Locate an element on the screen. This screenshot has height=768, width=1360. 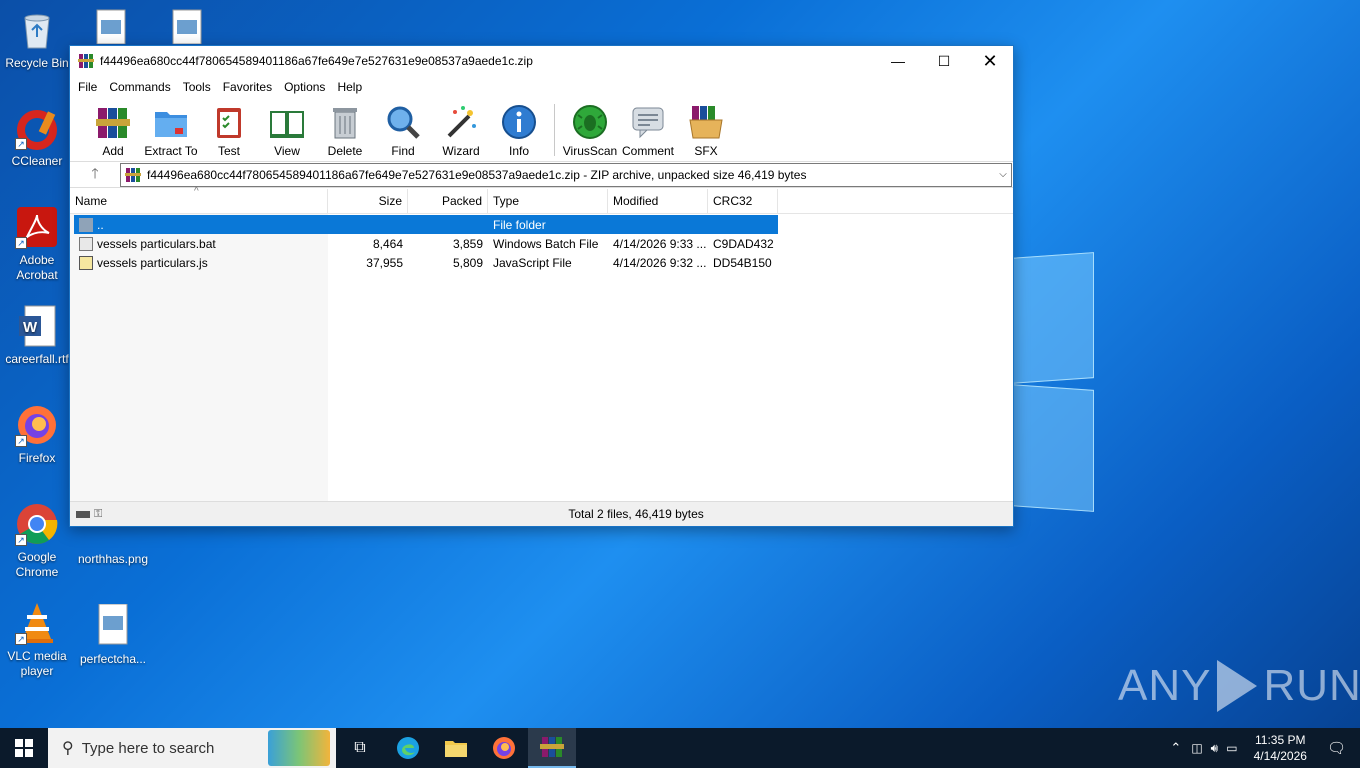
desktop-icon-northhas: northhas.png is located at coordinates (113, 548).